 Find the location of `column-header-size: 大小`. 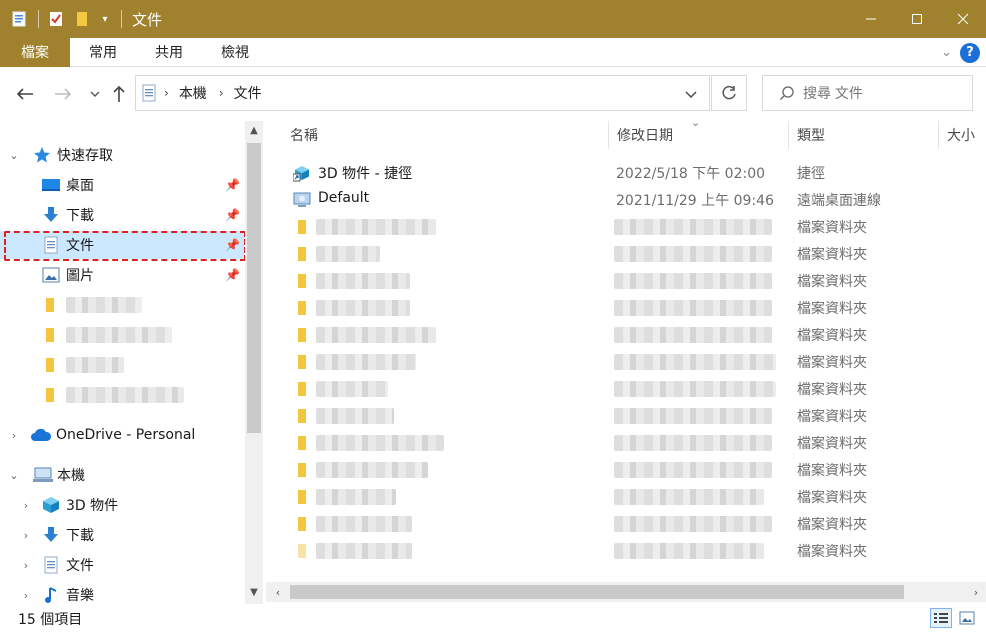

column-header-size: 大小 is located at coordinates (961, 135).